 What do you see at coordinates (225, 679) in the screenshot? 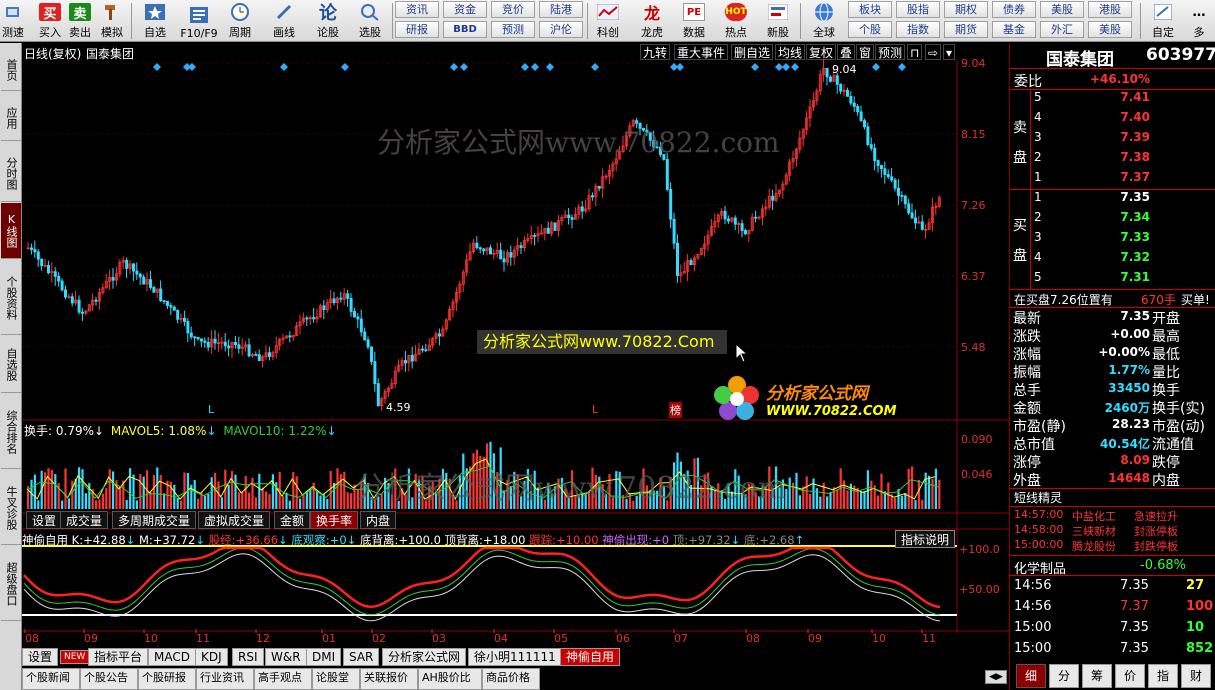
I see `news-tab: 行业资讯` at bounding box center [225, 679].